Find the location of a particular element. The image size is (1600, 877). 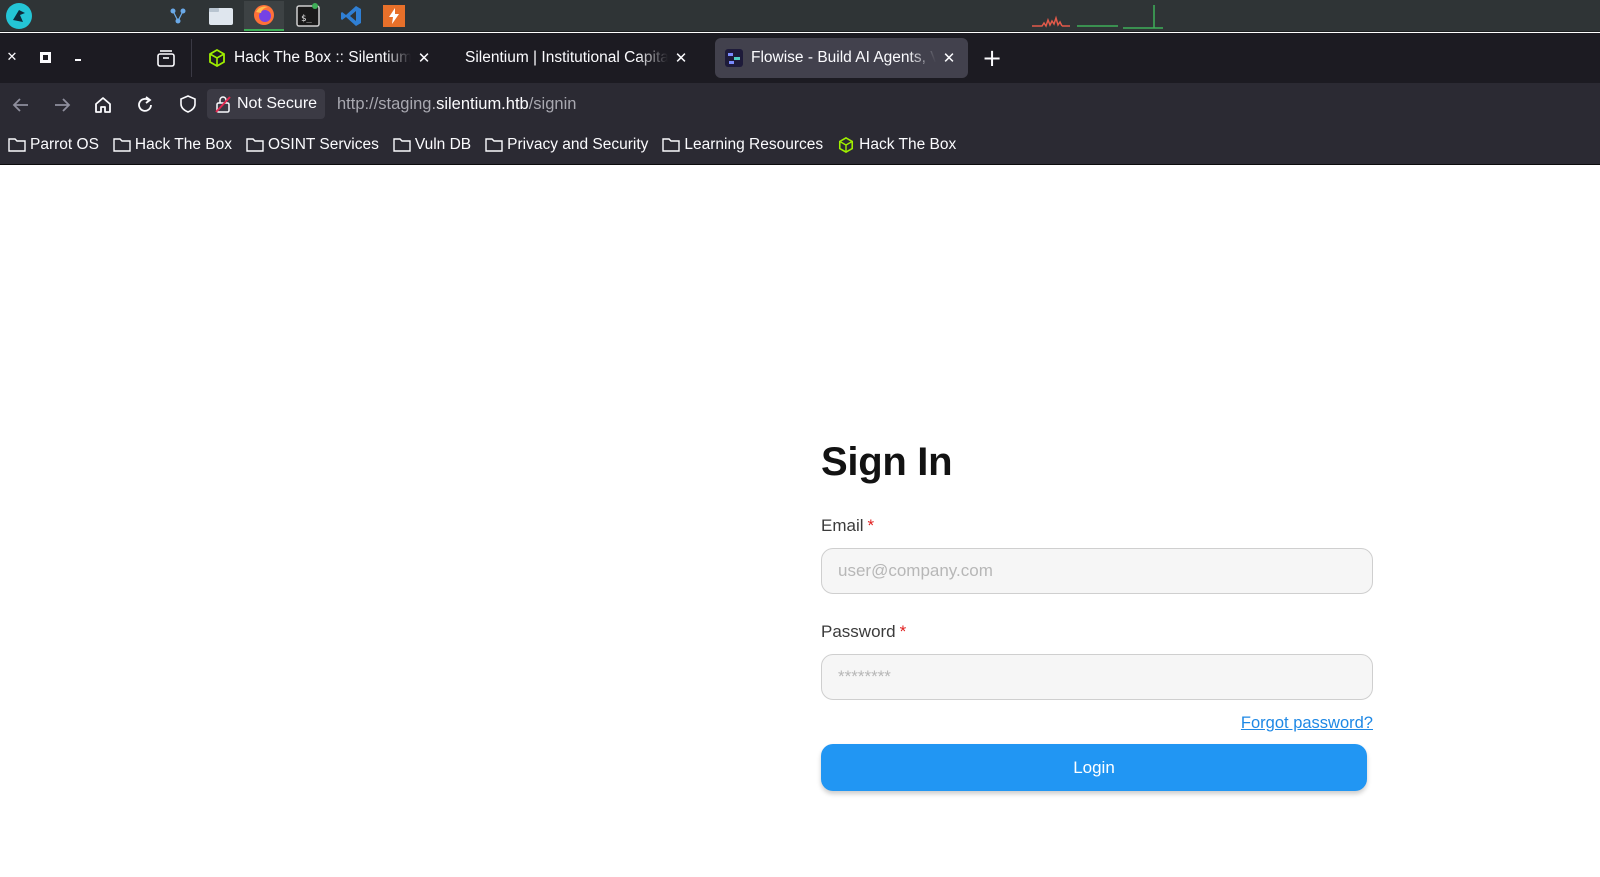

url-text: http://staging.silentium.htb/signin is located at coordinates (456, 104).